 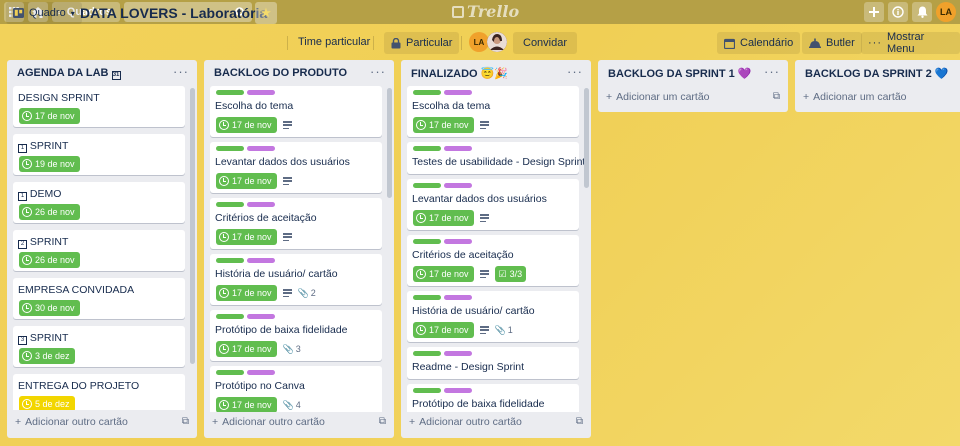 I want to click on due-date-badge: 19 de nov, so click(x=49, y=164).